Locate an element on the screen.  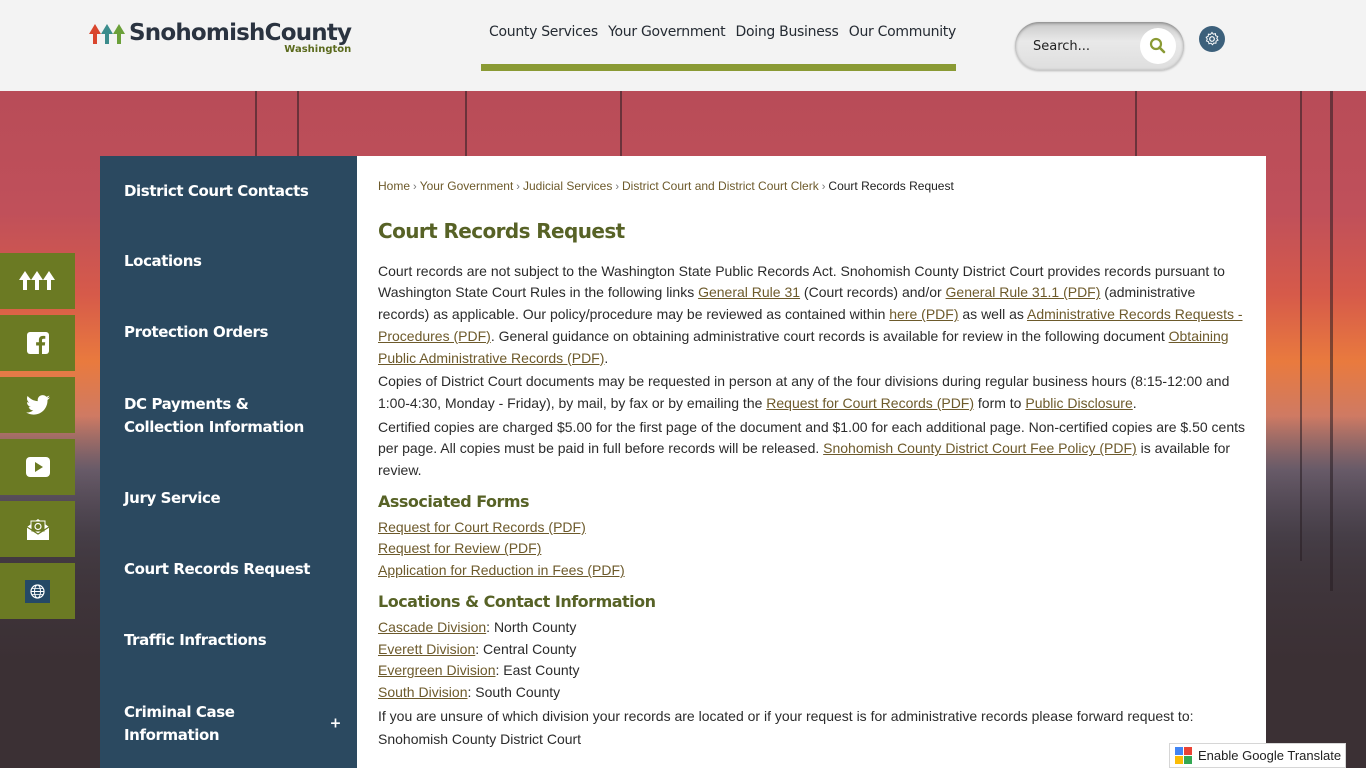
sidebar-item-label: Protection Orders is located at coordinates (196, 332).